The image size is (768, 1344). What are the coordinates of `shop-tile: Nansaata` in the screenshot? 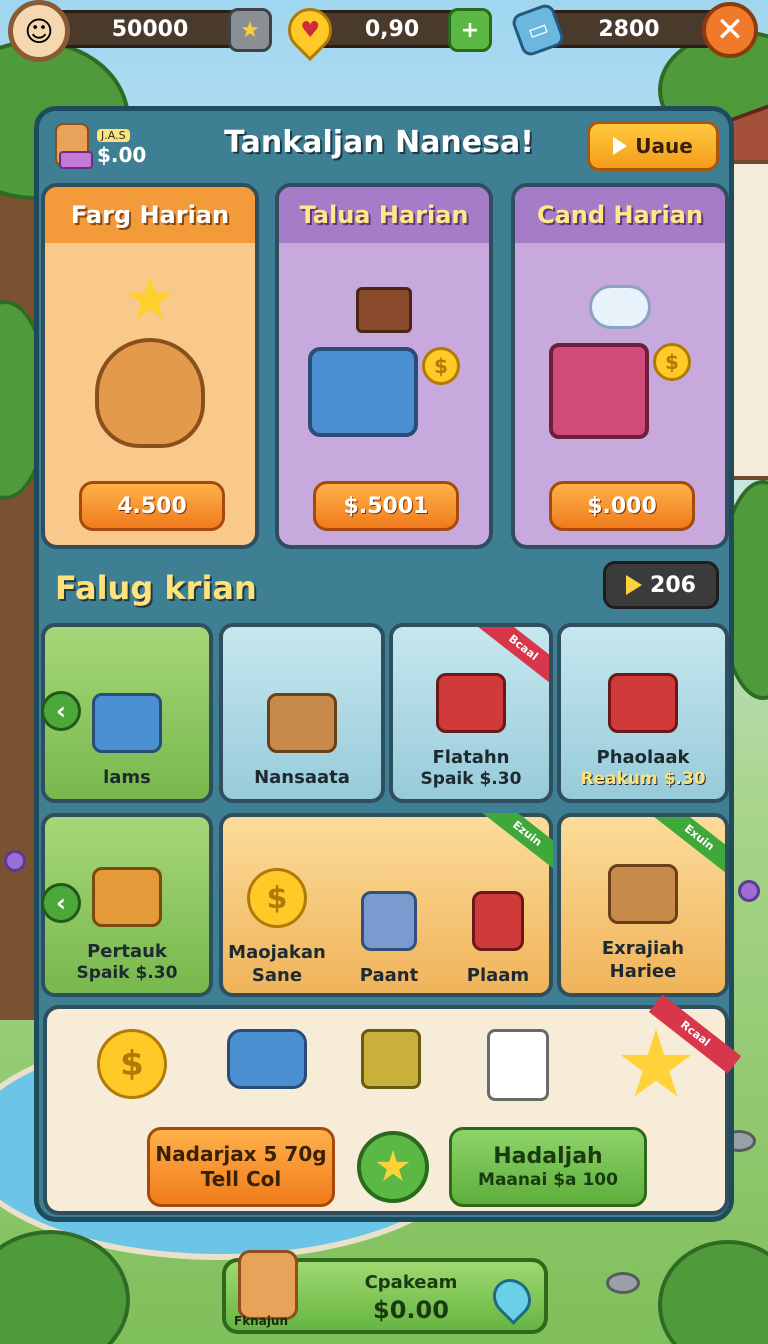 It's located at (302, 713).